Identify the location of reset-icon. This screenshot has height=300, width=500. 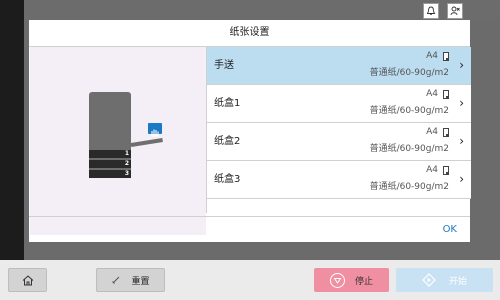
(116, 280).